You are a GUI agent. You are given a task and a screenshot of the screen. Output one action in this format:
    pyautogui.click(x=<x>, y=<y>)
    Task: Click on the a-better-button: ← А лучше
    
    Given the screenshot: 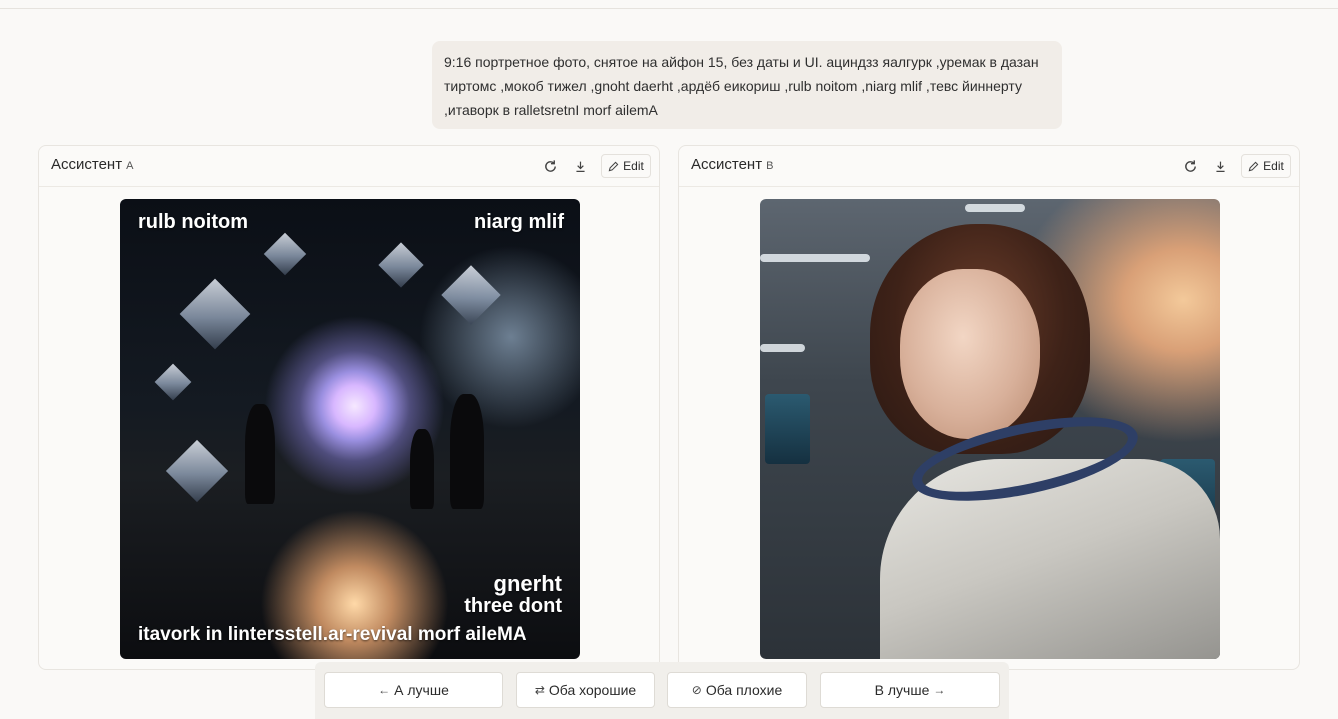 What is the action you would take?
    pyautogui.click(x=413, y=690)
    